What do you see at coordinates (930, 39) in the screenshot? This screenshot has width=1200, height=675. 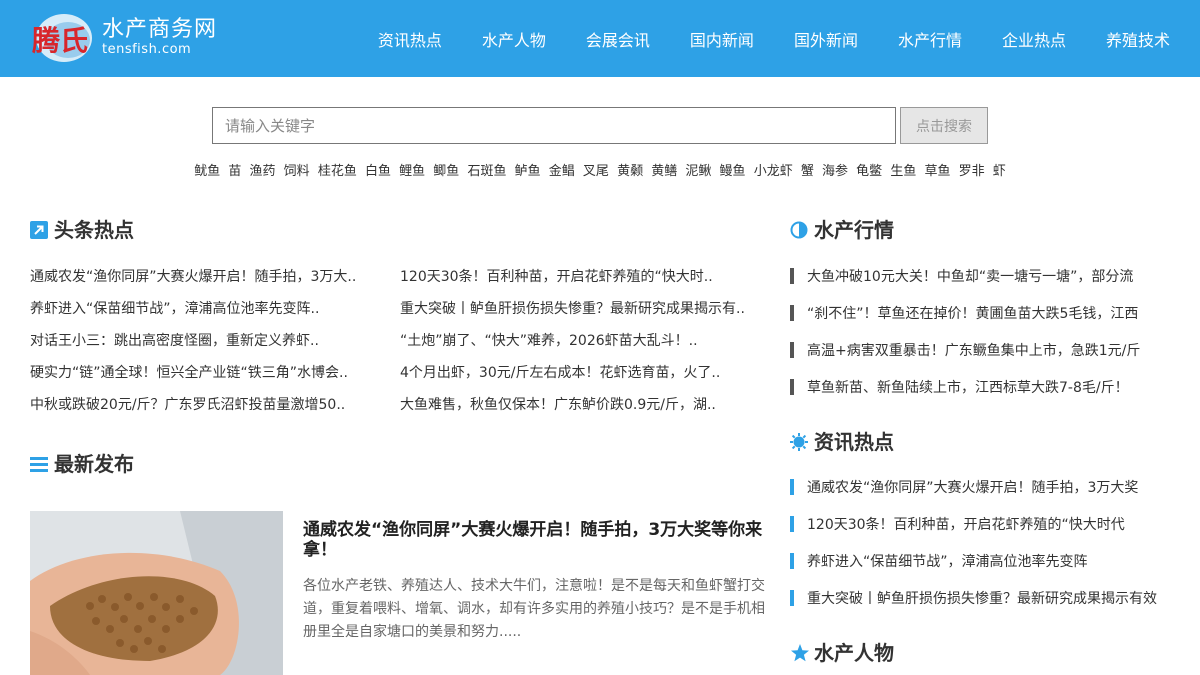 I see `nav-item-market: 水产行情` at bounding box center [930, 39].